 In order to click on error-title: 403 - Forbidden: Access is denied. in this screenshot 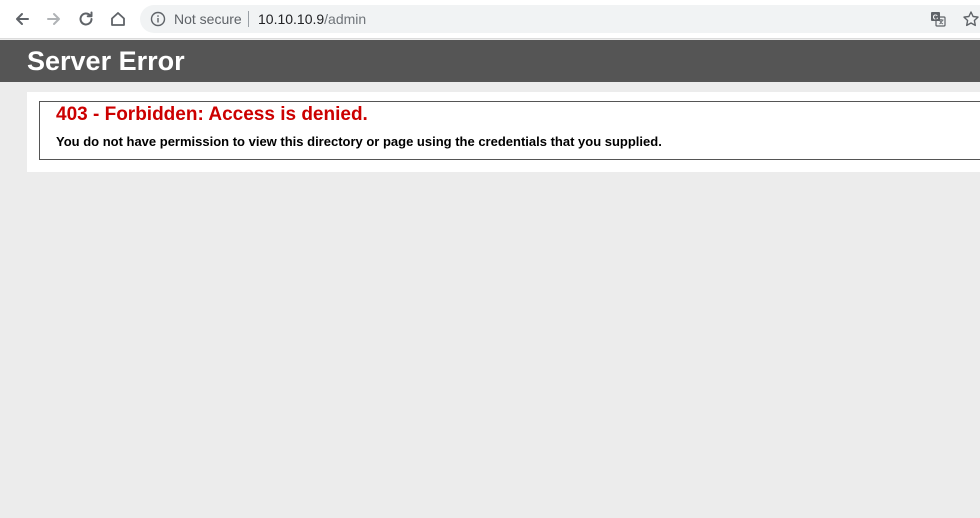, I will do `click(212, 114)`.